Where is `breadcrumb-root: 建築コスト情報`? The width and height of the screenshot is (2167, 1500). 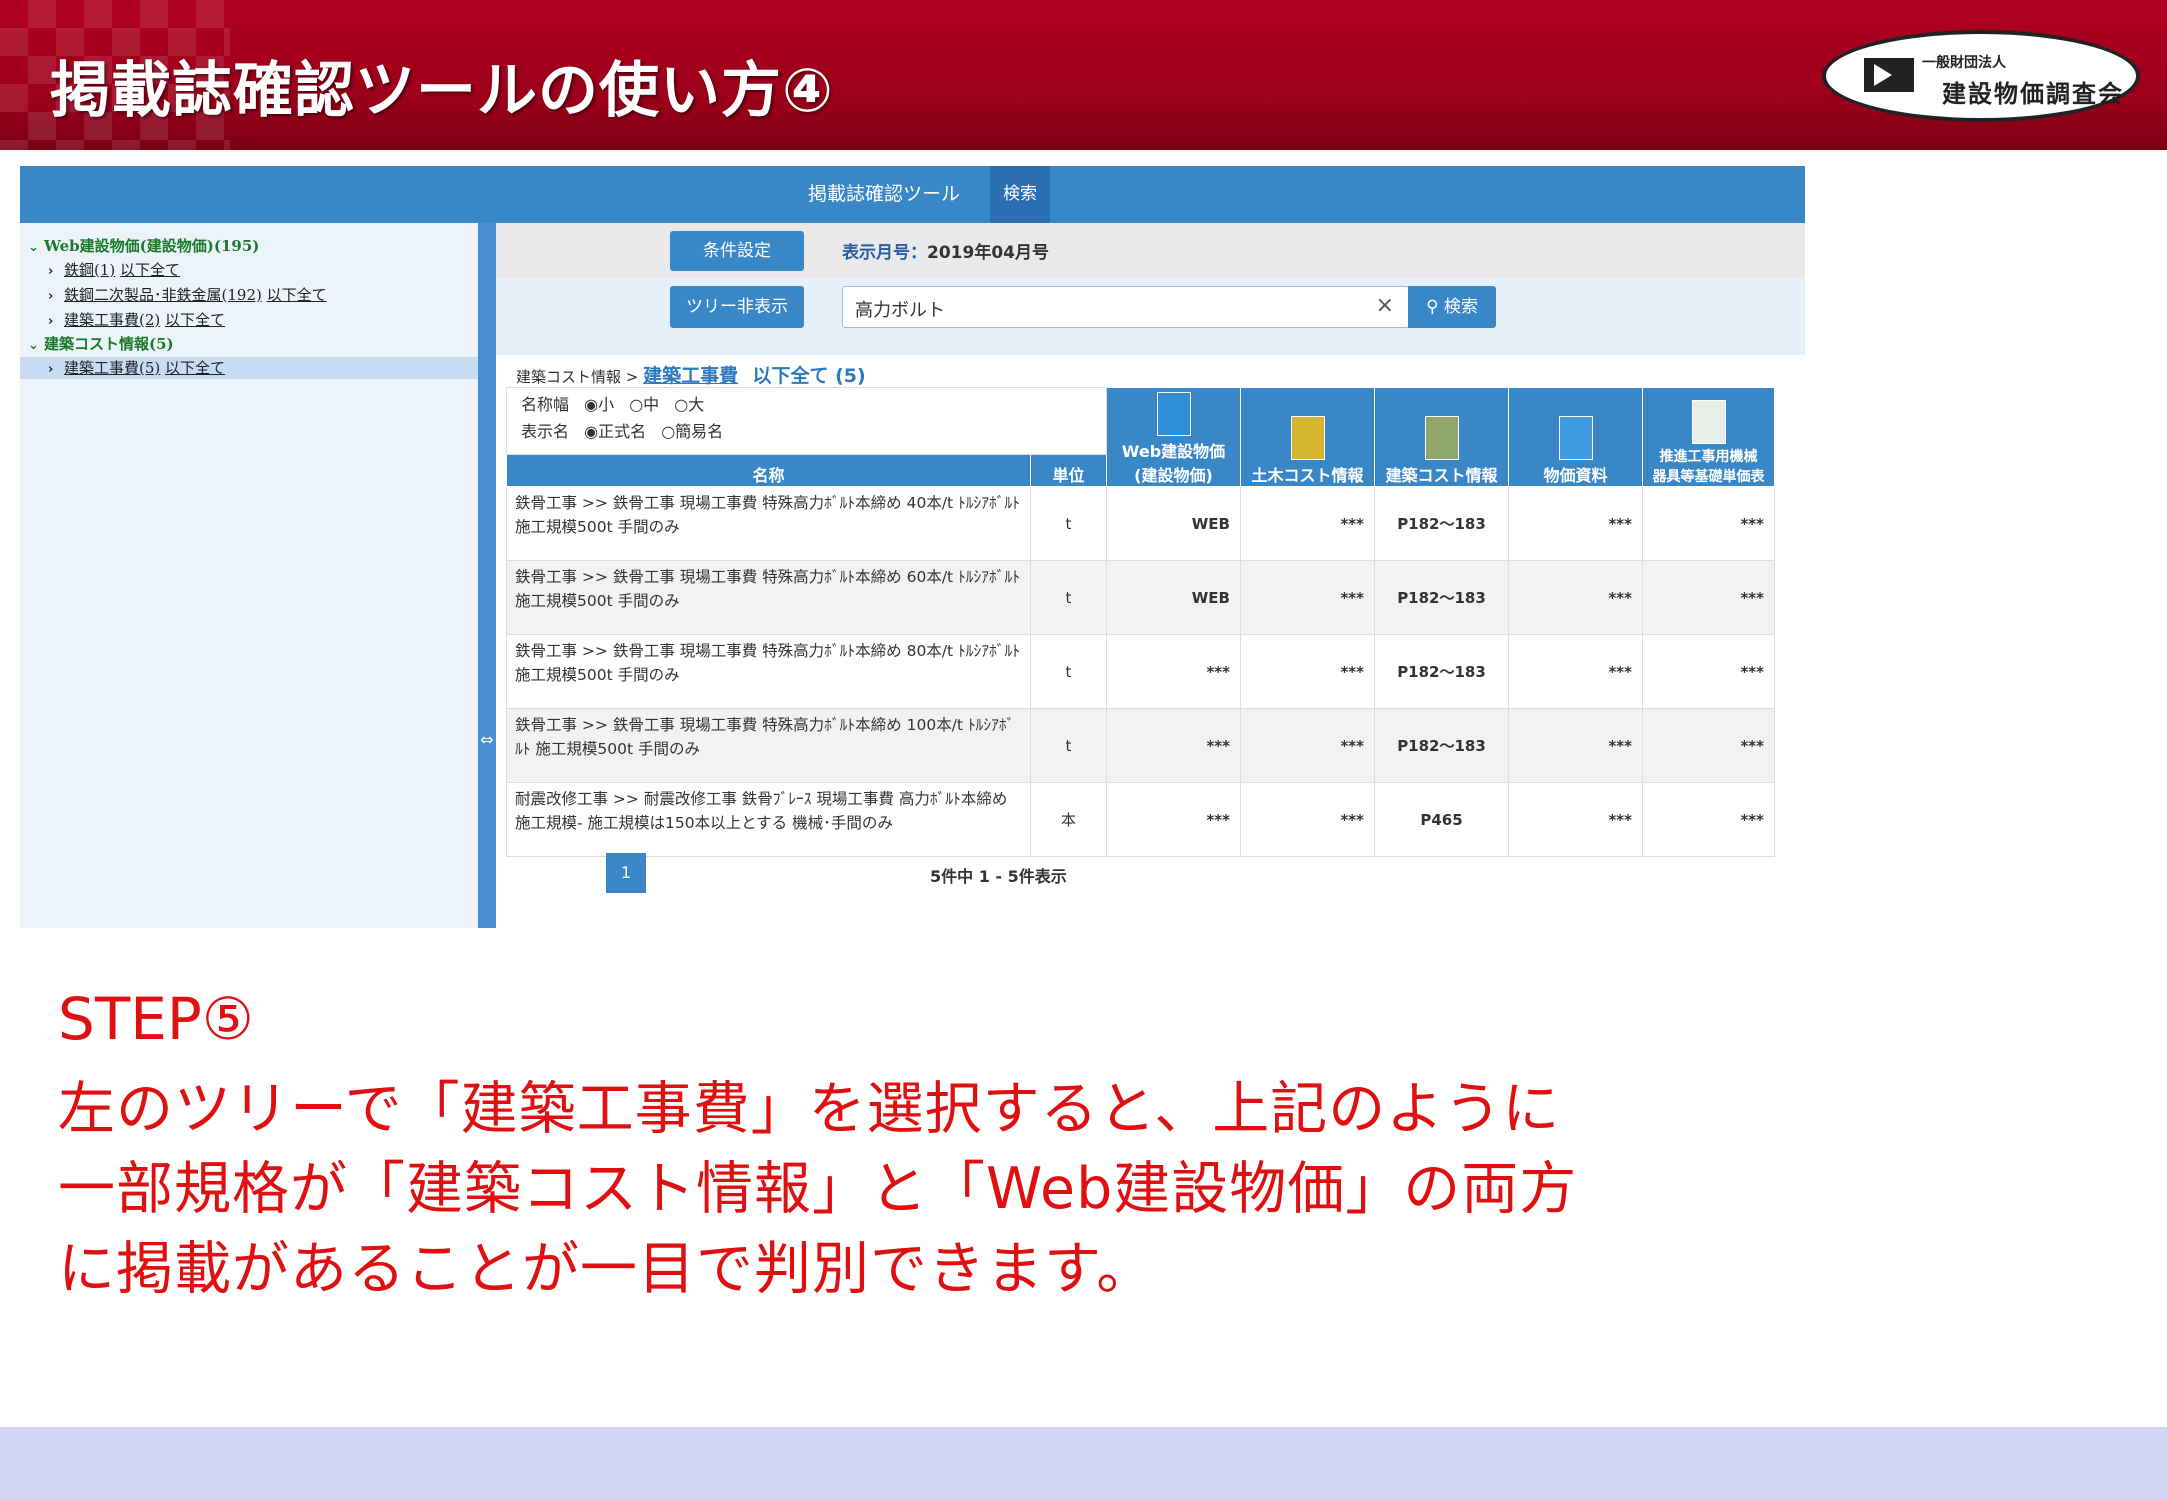 breadcrumb-root: 建築コスト情報 is located at coordinates (568, 377).